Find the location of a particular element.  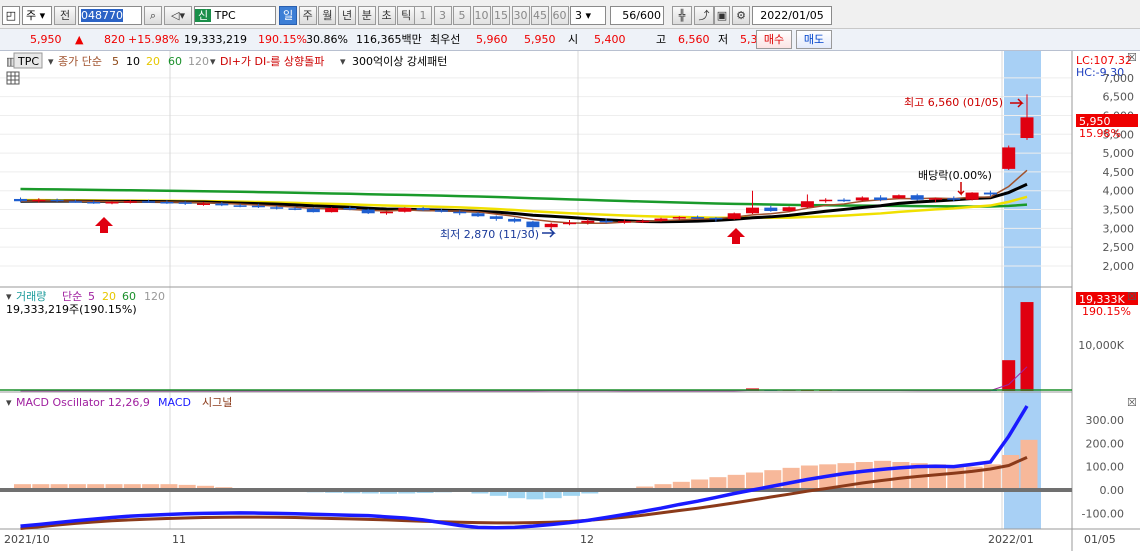

count-field: 56/600 is located at coordinates (637, 15).